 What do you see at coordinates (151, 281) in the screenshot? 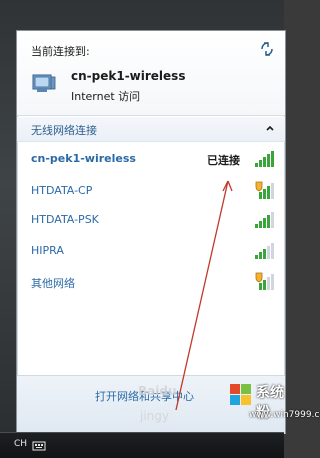
I see `network-item-other-networks: 其他网络` at bounding box center [151, 281].